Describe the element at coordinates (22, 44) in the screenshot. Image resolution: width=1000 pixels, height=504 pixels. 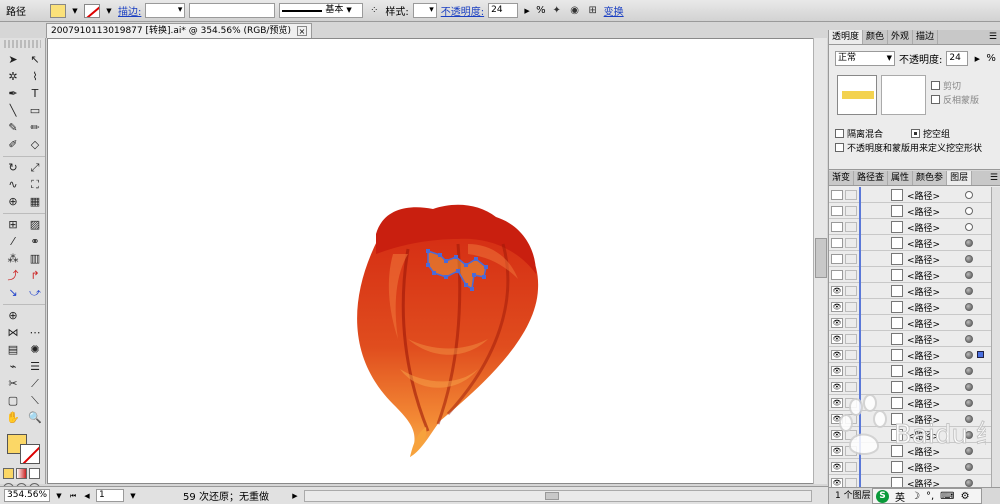
I see `toolbox-grip` at that location.